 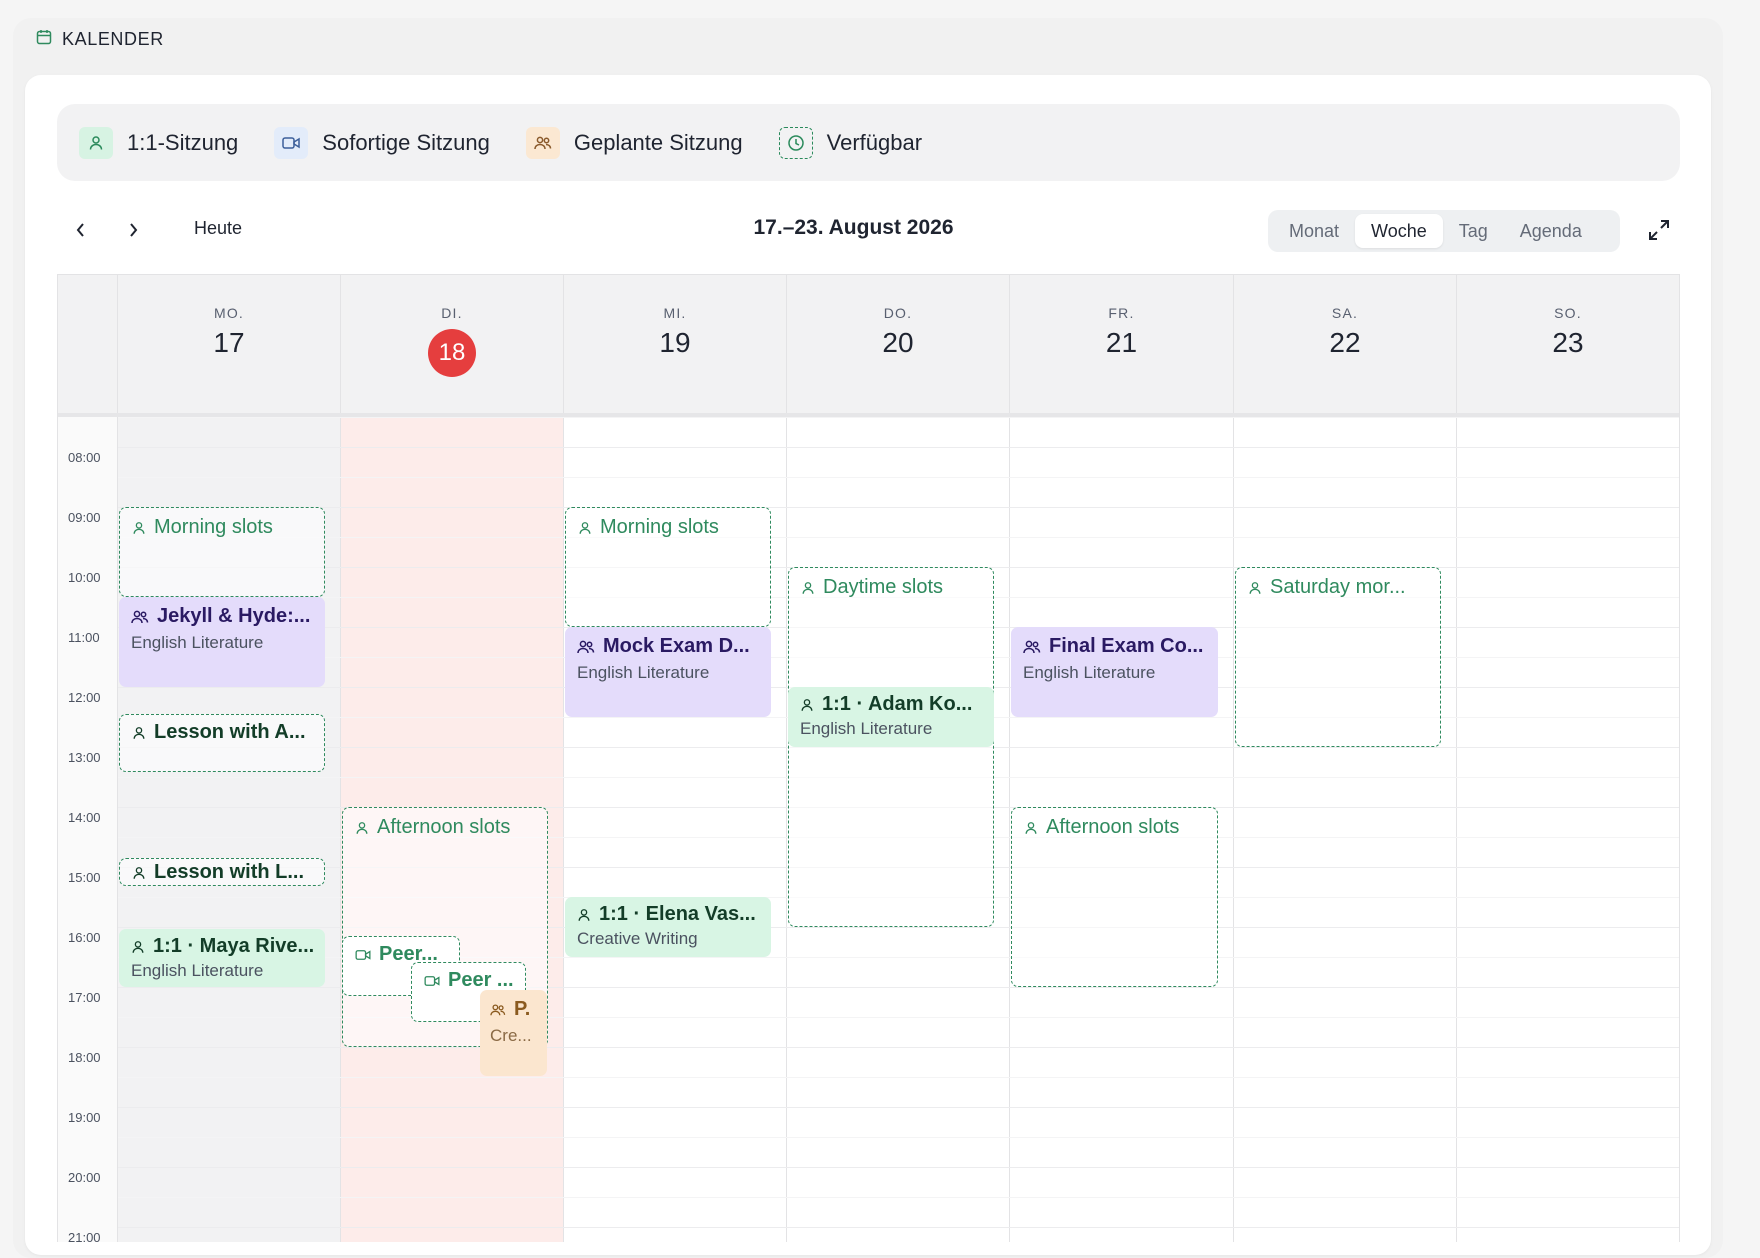 I want to click on event-thu-daytime-slots: Daytime slots, so click(x=891, y=747).